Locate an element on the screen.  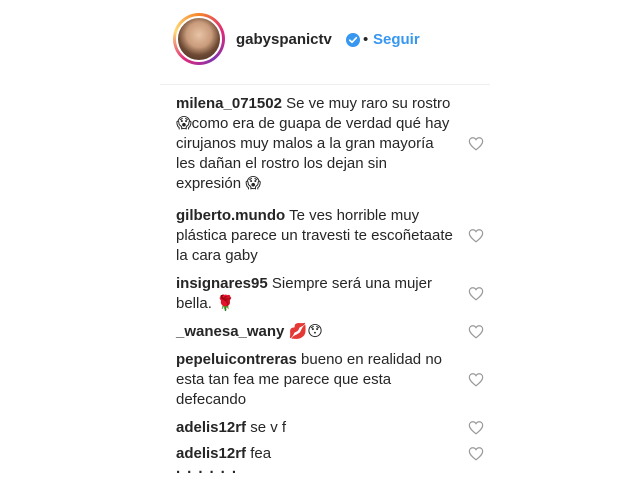
comment-username: _wanesa_wany is located at coordinates (230, 331).